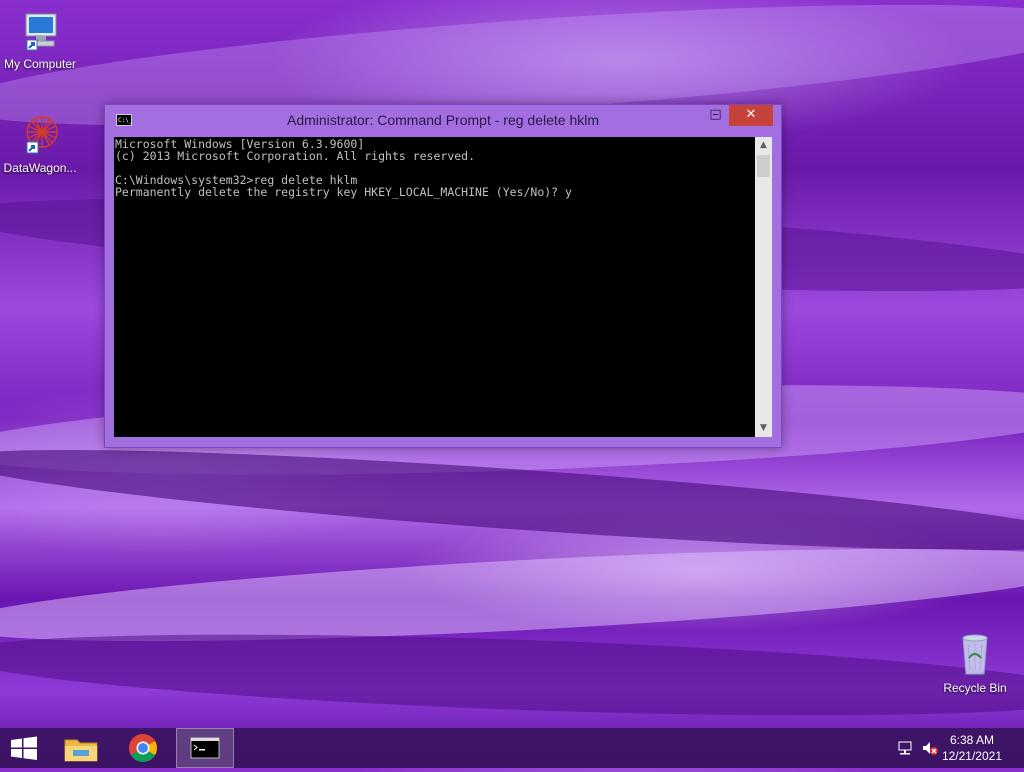 Image resolution: width=1024 pixels, height=772 pixels. I want to click on clock-time: 6:38 AM, so click(971, 740).